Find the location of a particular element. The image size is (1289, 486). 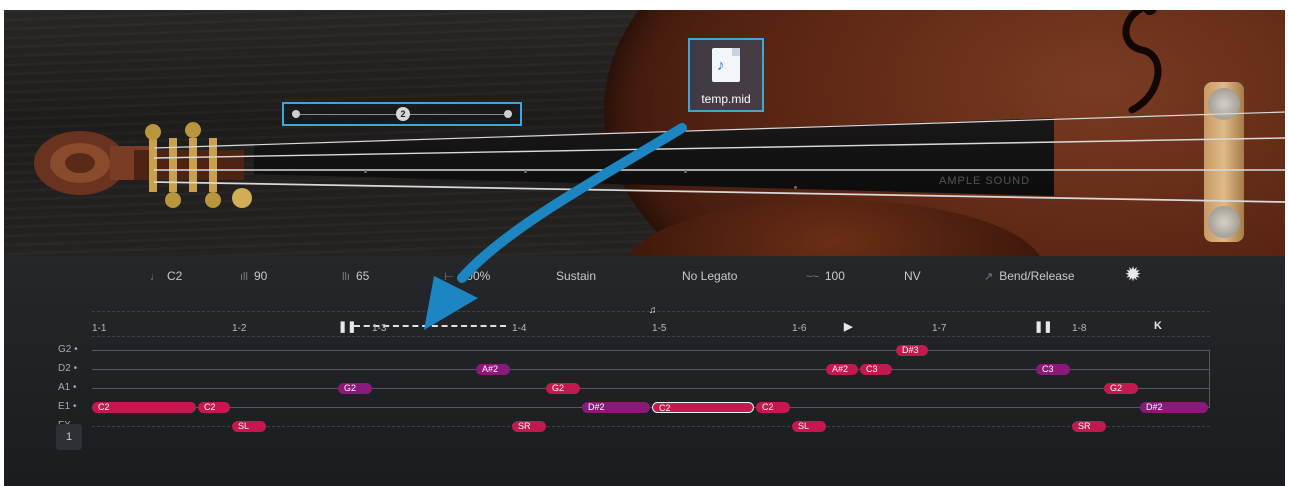

play-icon: ▶ is located at coordinates (848, 326).